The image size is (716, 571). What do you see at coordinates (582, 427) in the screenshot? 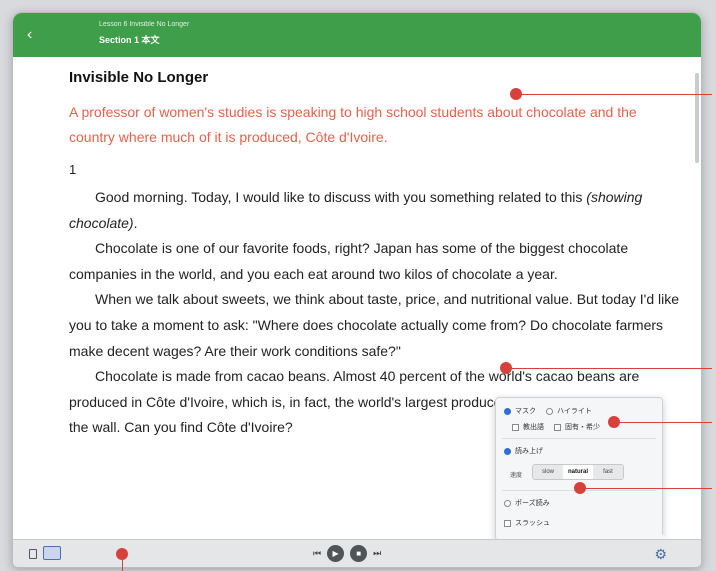
I see `option-b-label: 固有・希少` at bounding box center [582, 427].